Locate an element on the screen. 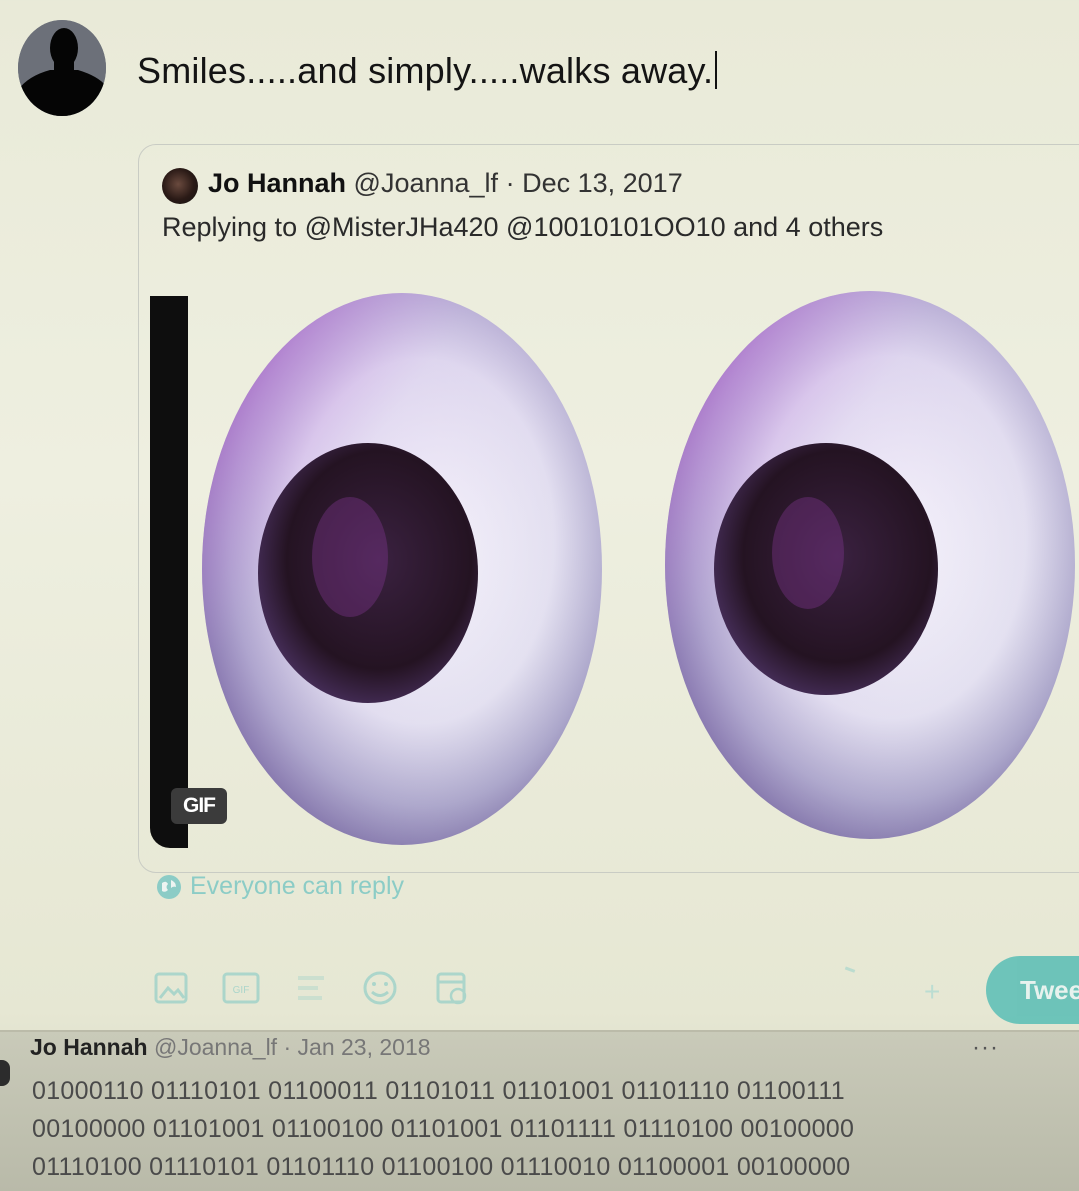  timeline-author-name: Jo Hannah is located at coordinates (89, 1047).